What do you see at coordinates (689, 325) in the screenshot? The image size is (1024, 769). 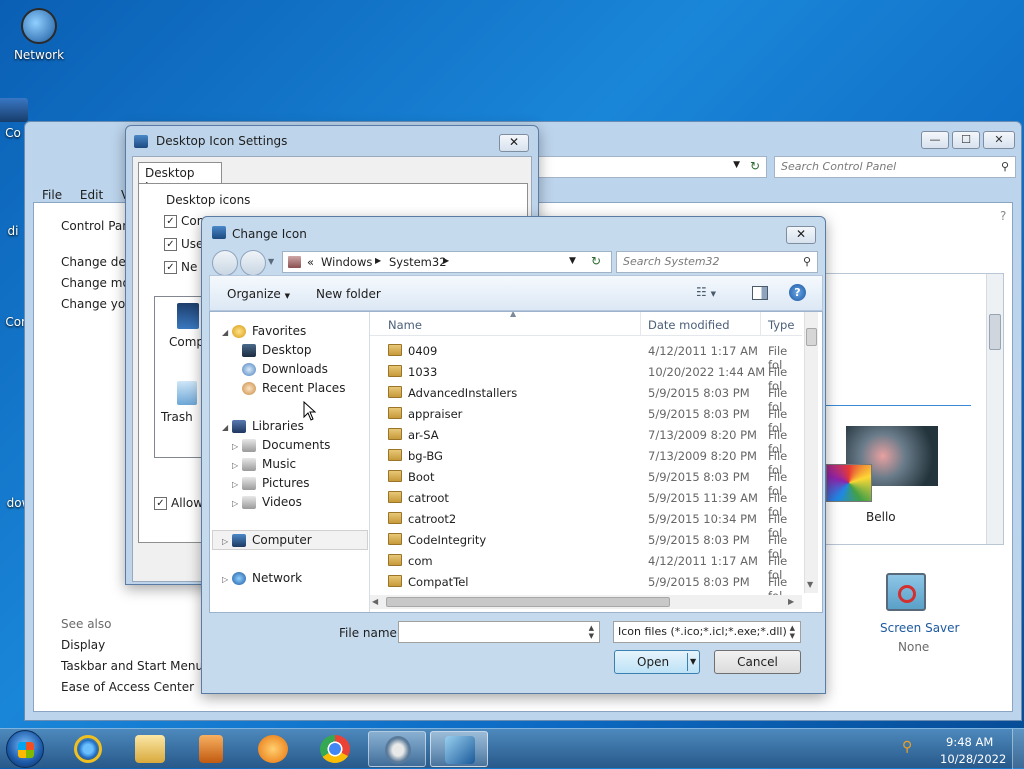 I see `column-date: Date modified` at bounding box center [689, 325].